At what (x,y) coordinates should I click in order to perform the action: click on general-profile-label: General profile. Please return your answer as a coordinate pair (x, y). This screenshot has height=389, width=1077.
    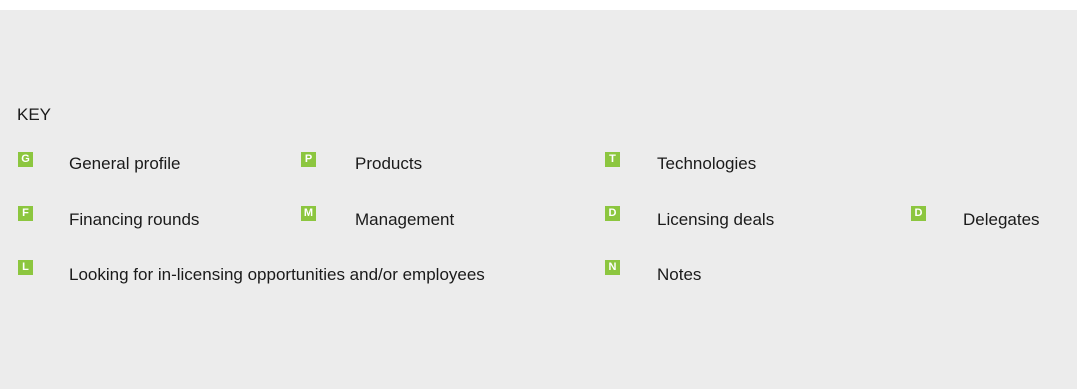
    Looking at the image, I should click on (125, 163).